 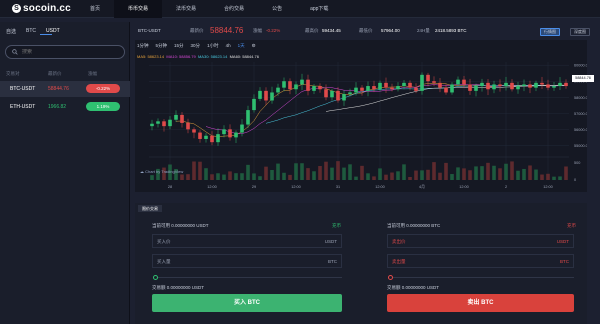 I want to click on brand-logo: Ssocoin.cc, so click(x=41, y=8).